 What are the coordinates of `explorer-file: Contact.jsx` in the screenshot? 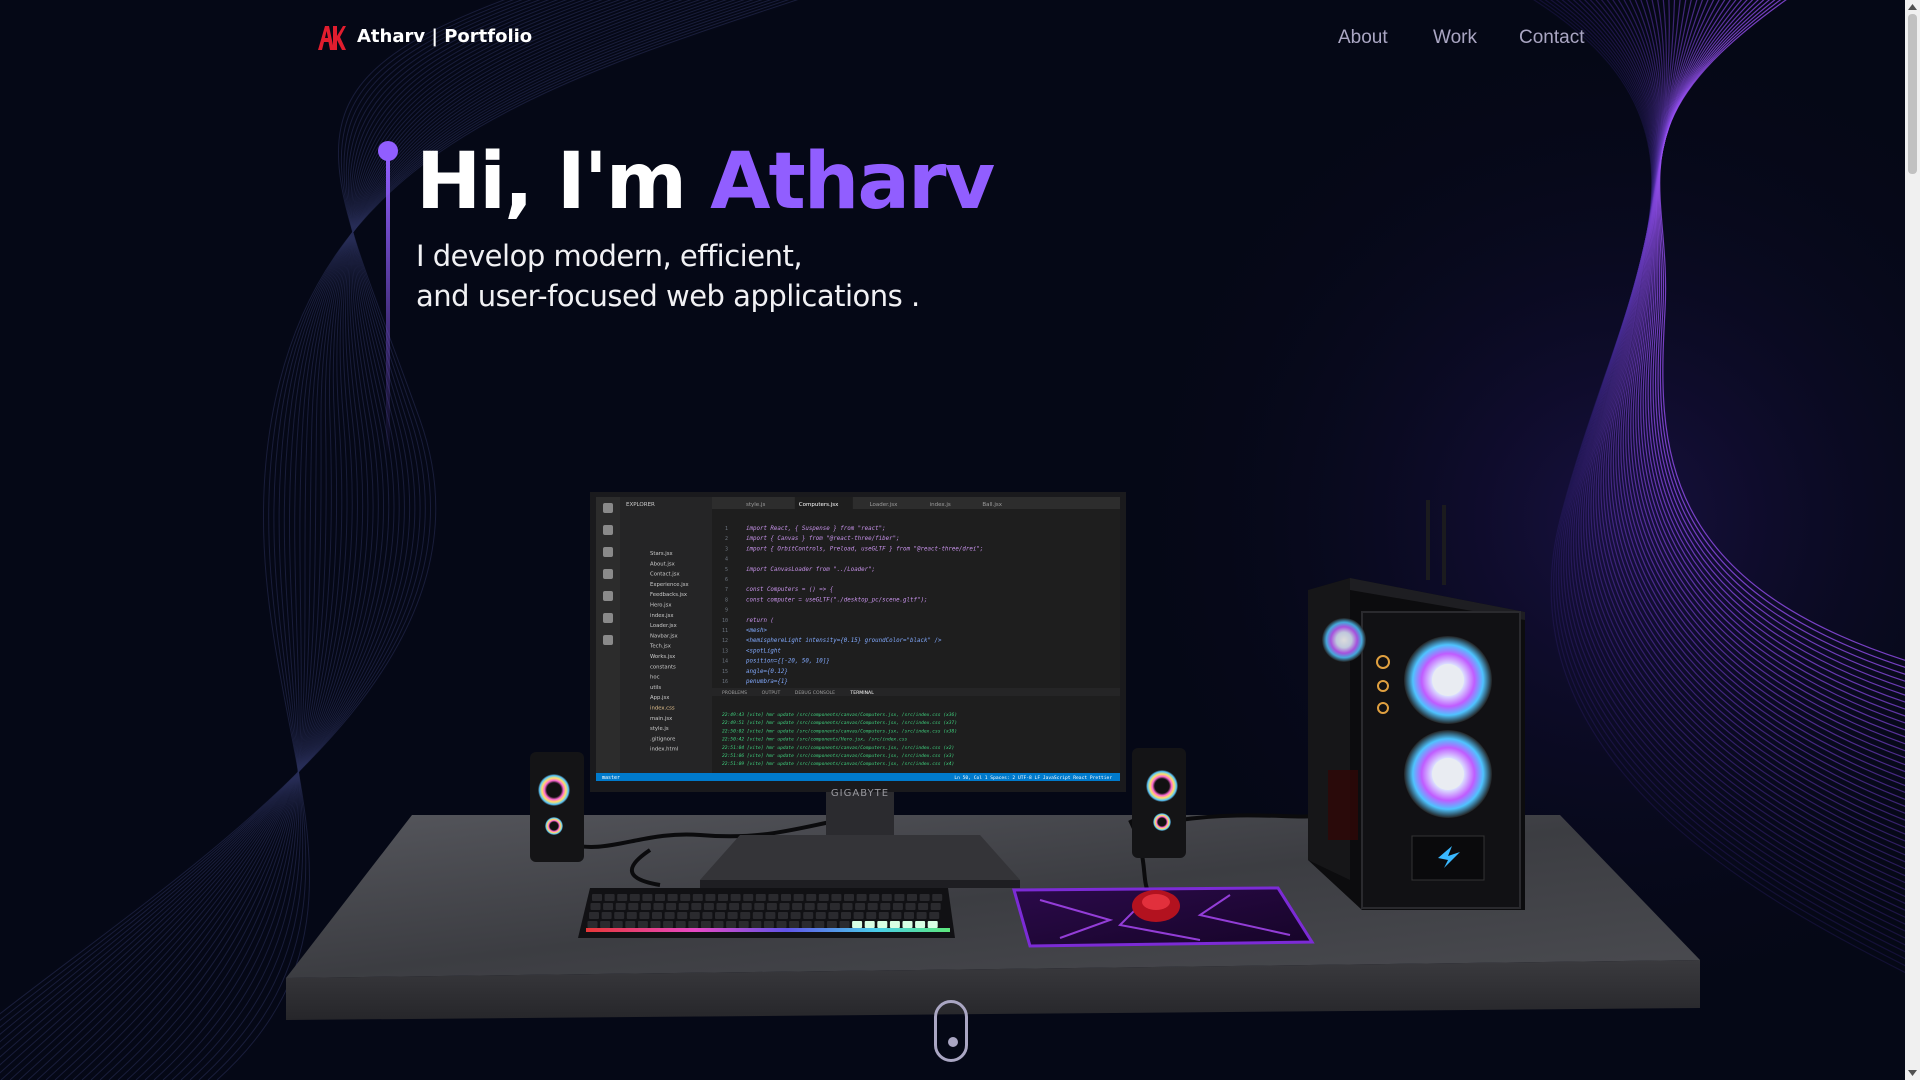 It's located at (665, 575).